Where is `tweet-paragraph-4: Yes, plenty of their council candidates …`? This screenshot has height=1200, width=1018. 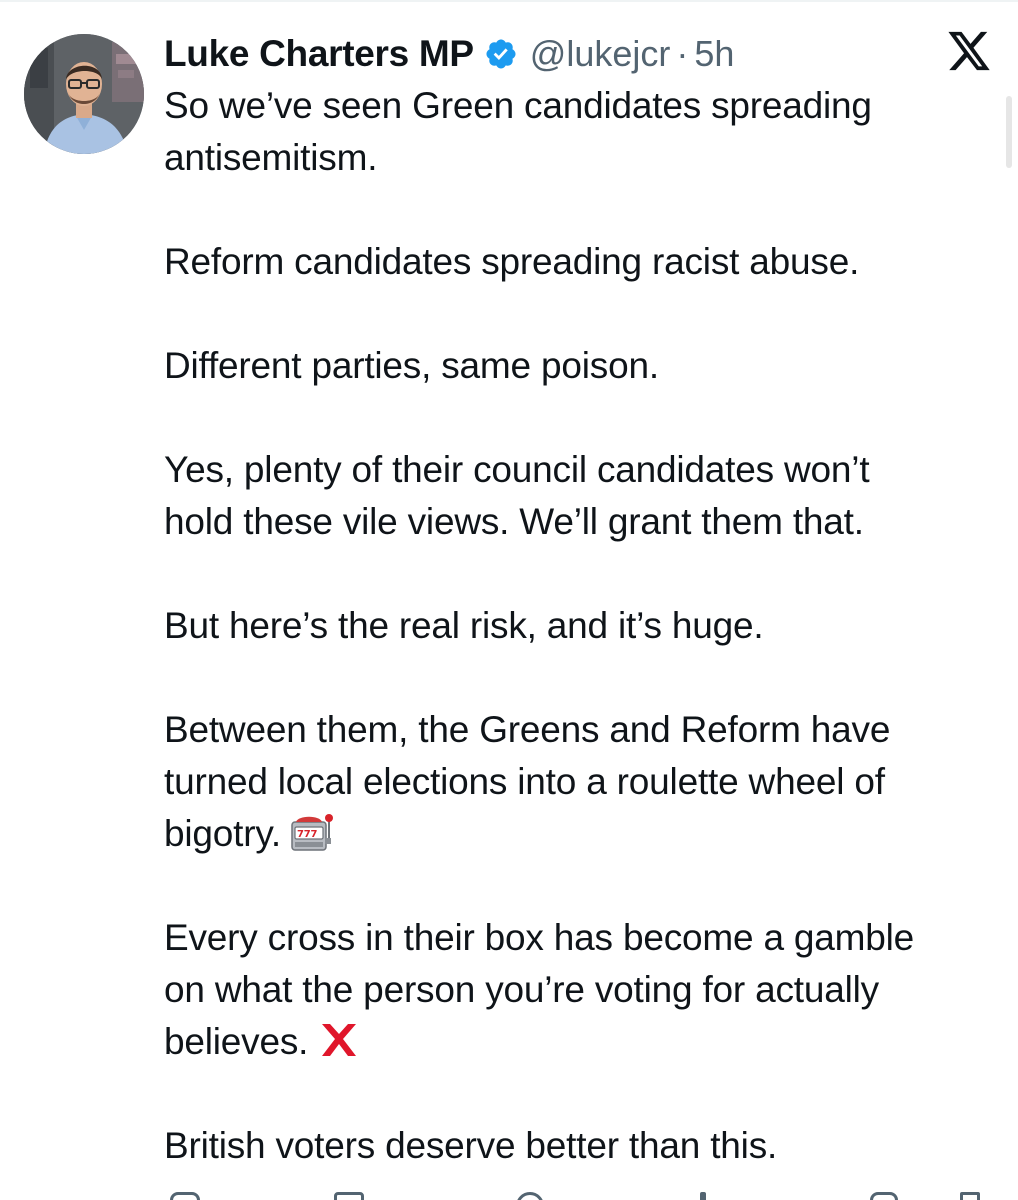
tweet-paragraph-4: Yes, plenty of their council candidates … is located at coordinates (517, 495).